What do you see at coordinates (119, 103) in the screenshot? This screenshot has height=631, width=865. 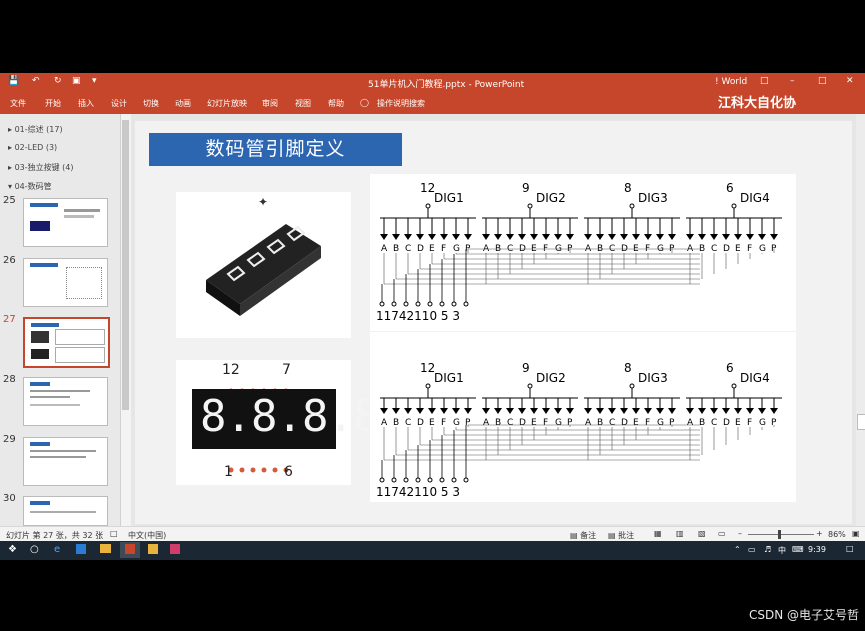 I see `tab-design: 设计` at bounding box center [119, 103].